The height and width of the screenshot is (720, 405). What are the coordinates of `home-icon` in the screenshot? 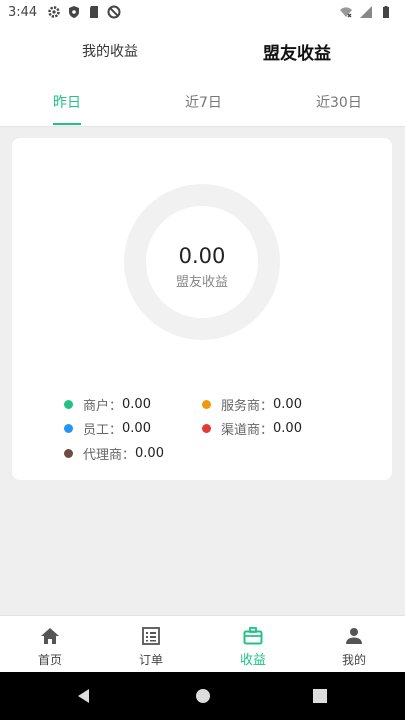 It's located at (50, 636).